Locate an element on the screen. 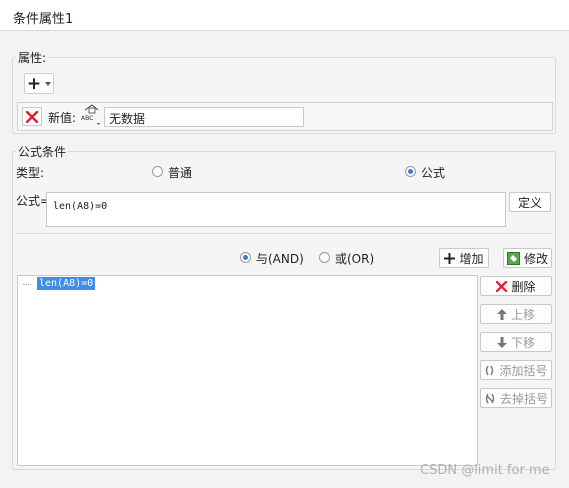 This screenshot has height=488, width=569. add-condition-button: 增加 is located at coordinates (464, 258).